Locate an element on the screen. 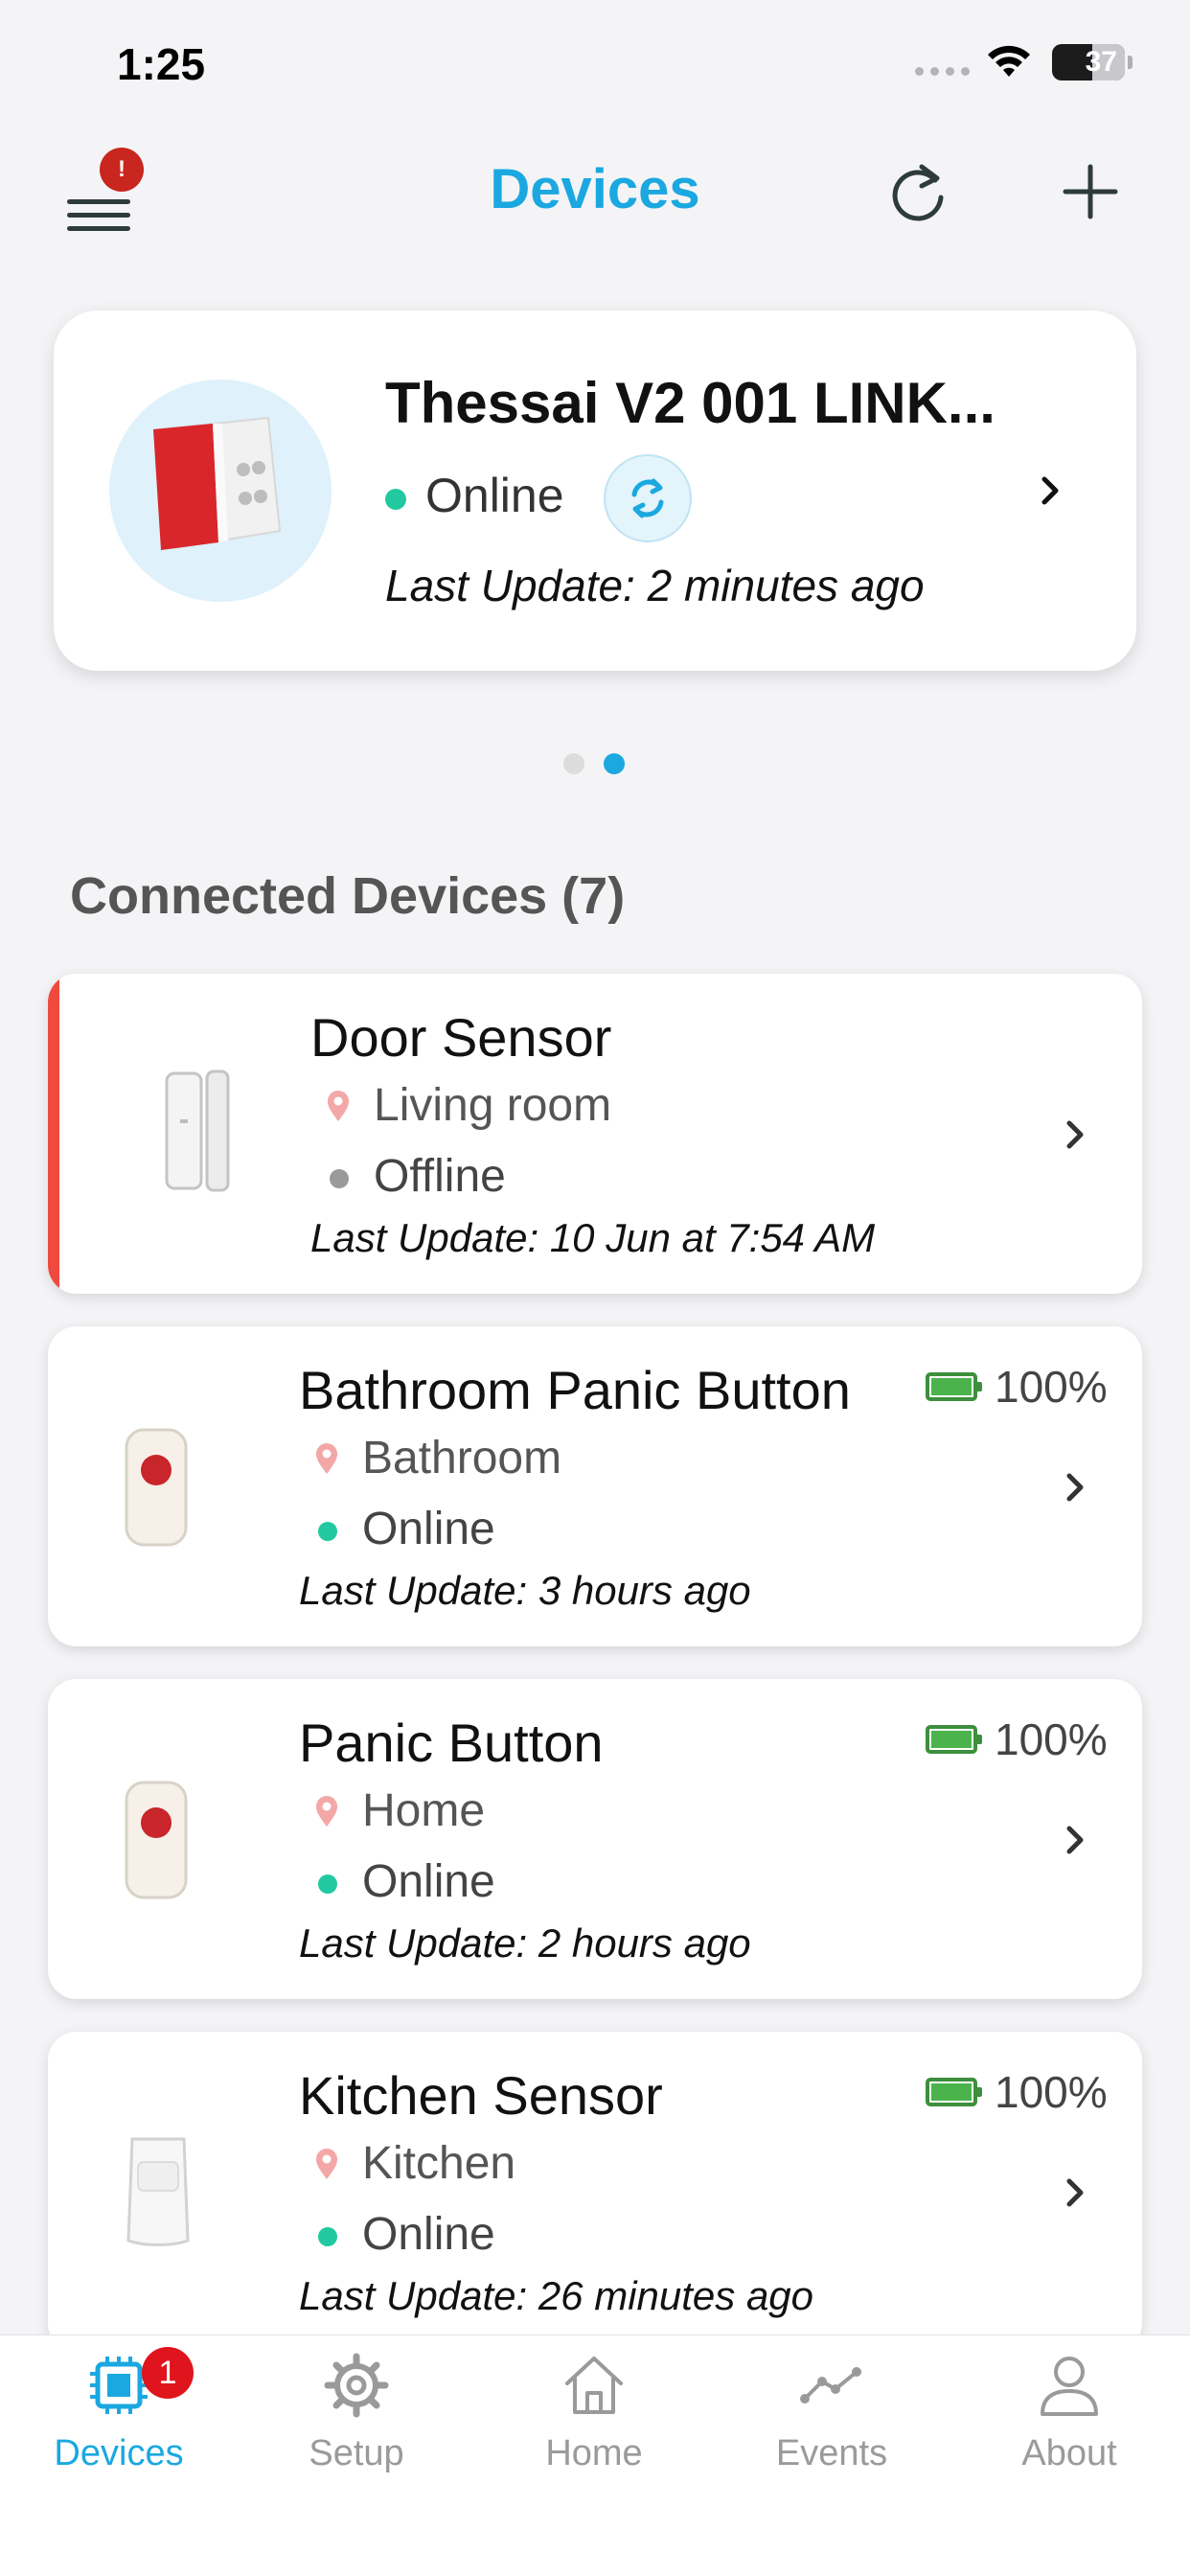  page-dot-active is located at coordinates (615, 763).